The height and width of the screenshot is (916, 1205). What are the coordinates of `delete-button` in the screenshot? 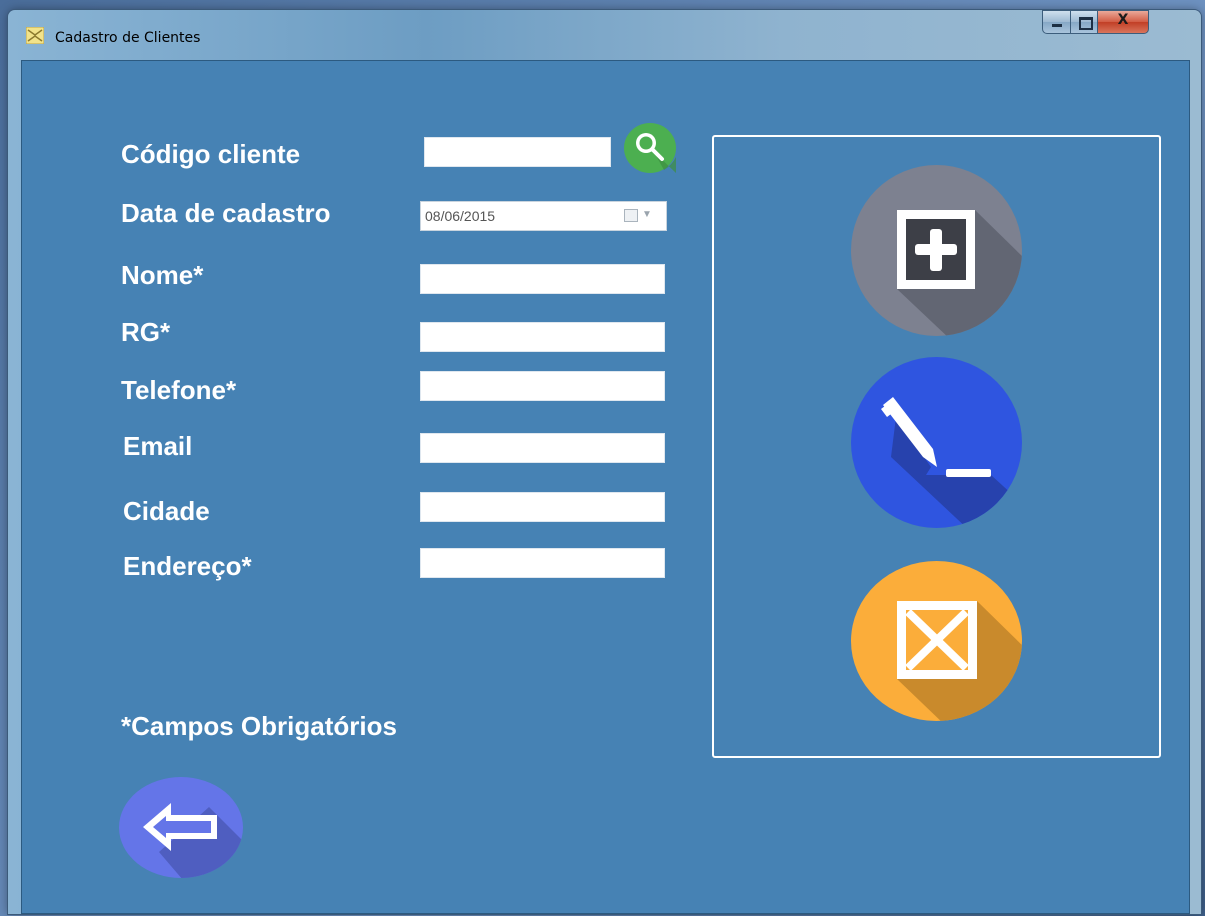 It's located at (936, 641).